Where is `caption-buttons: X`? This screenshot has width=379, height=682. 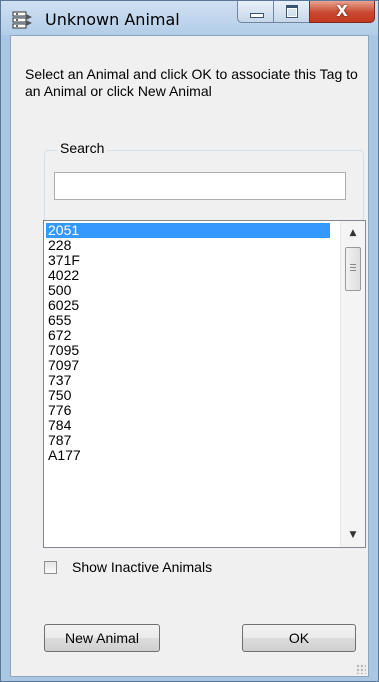
caption-buttons: X is located at coordinates (307, 13).